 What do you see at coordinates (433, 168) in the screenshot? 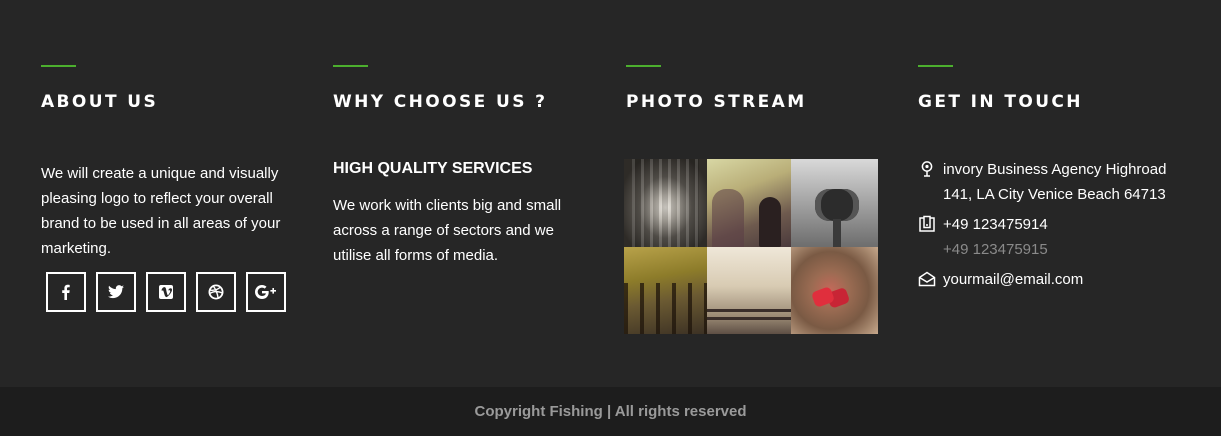
I see `why-heading: HIGH QUALITY SERVICES` at bounding box center [433, 168].